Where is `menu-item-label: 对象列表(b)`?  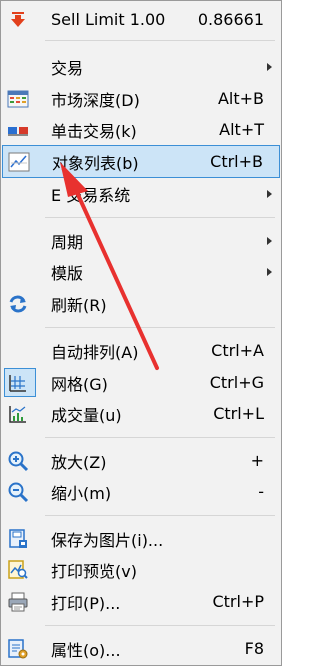 menu-item-label: 对象列表(b) is located at coordinates (95, 163).